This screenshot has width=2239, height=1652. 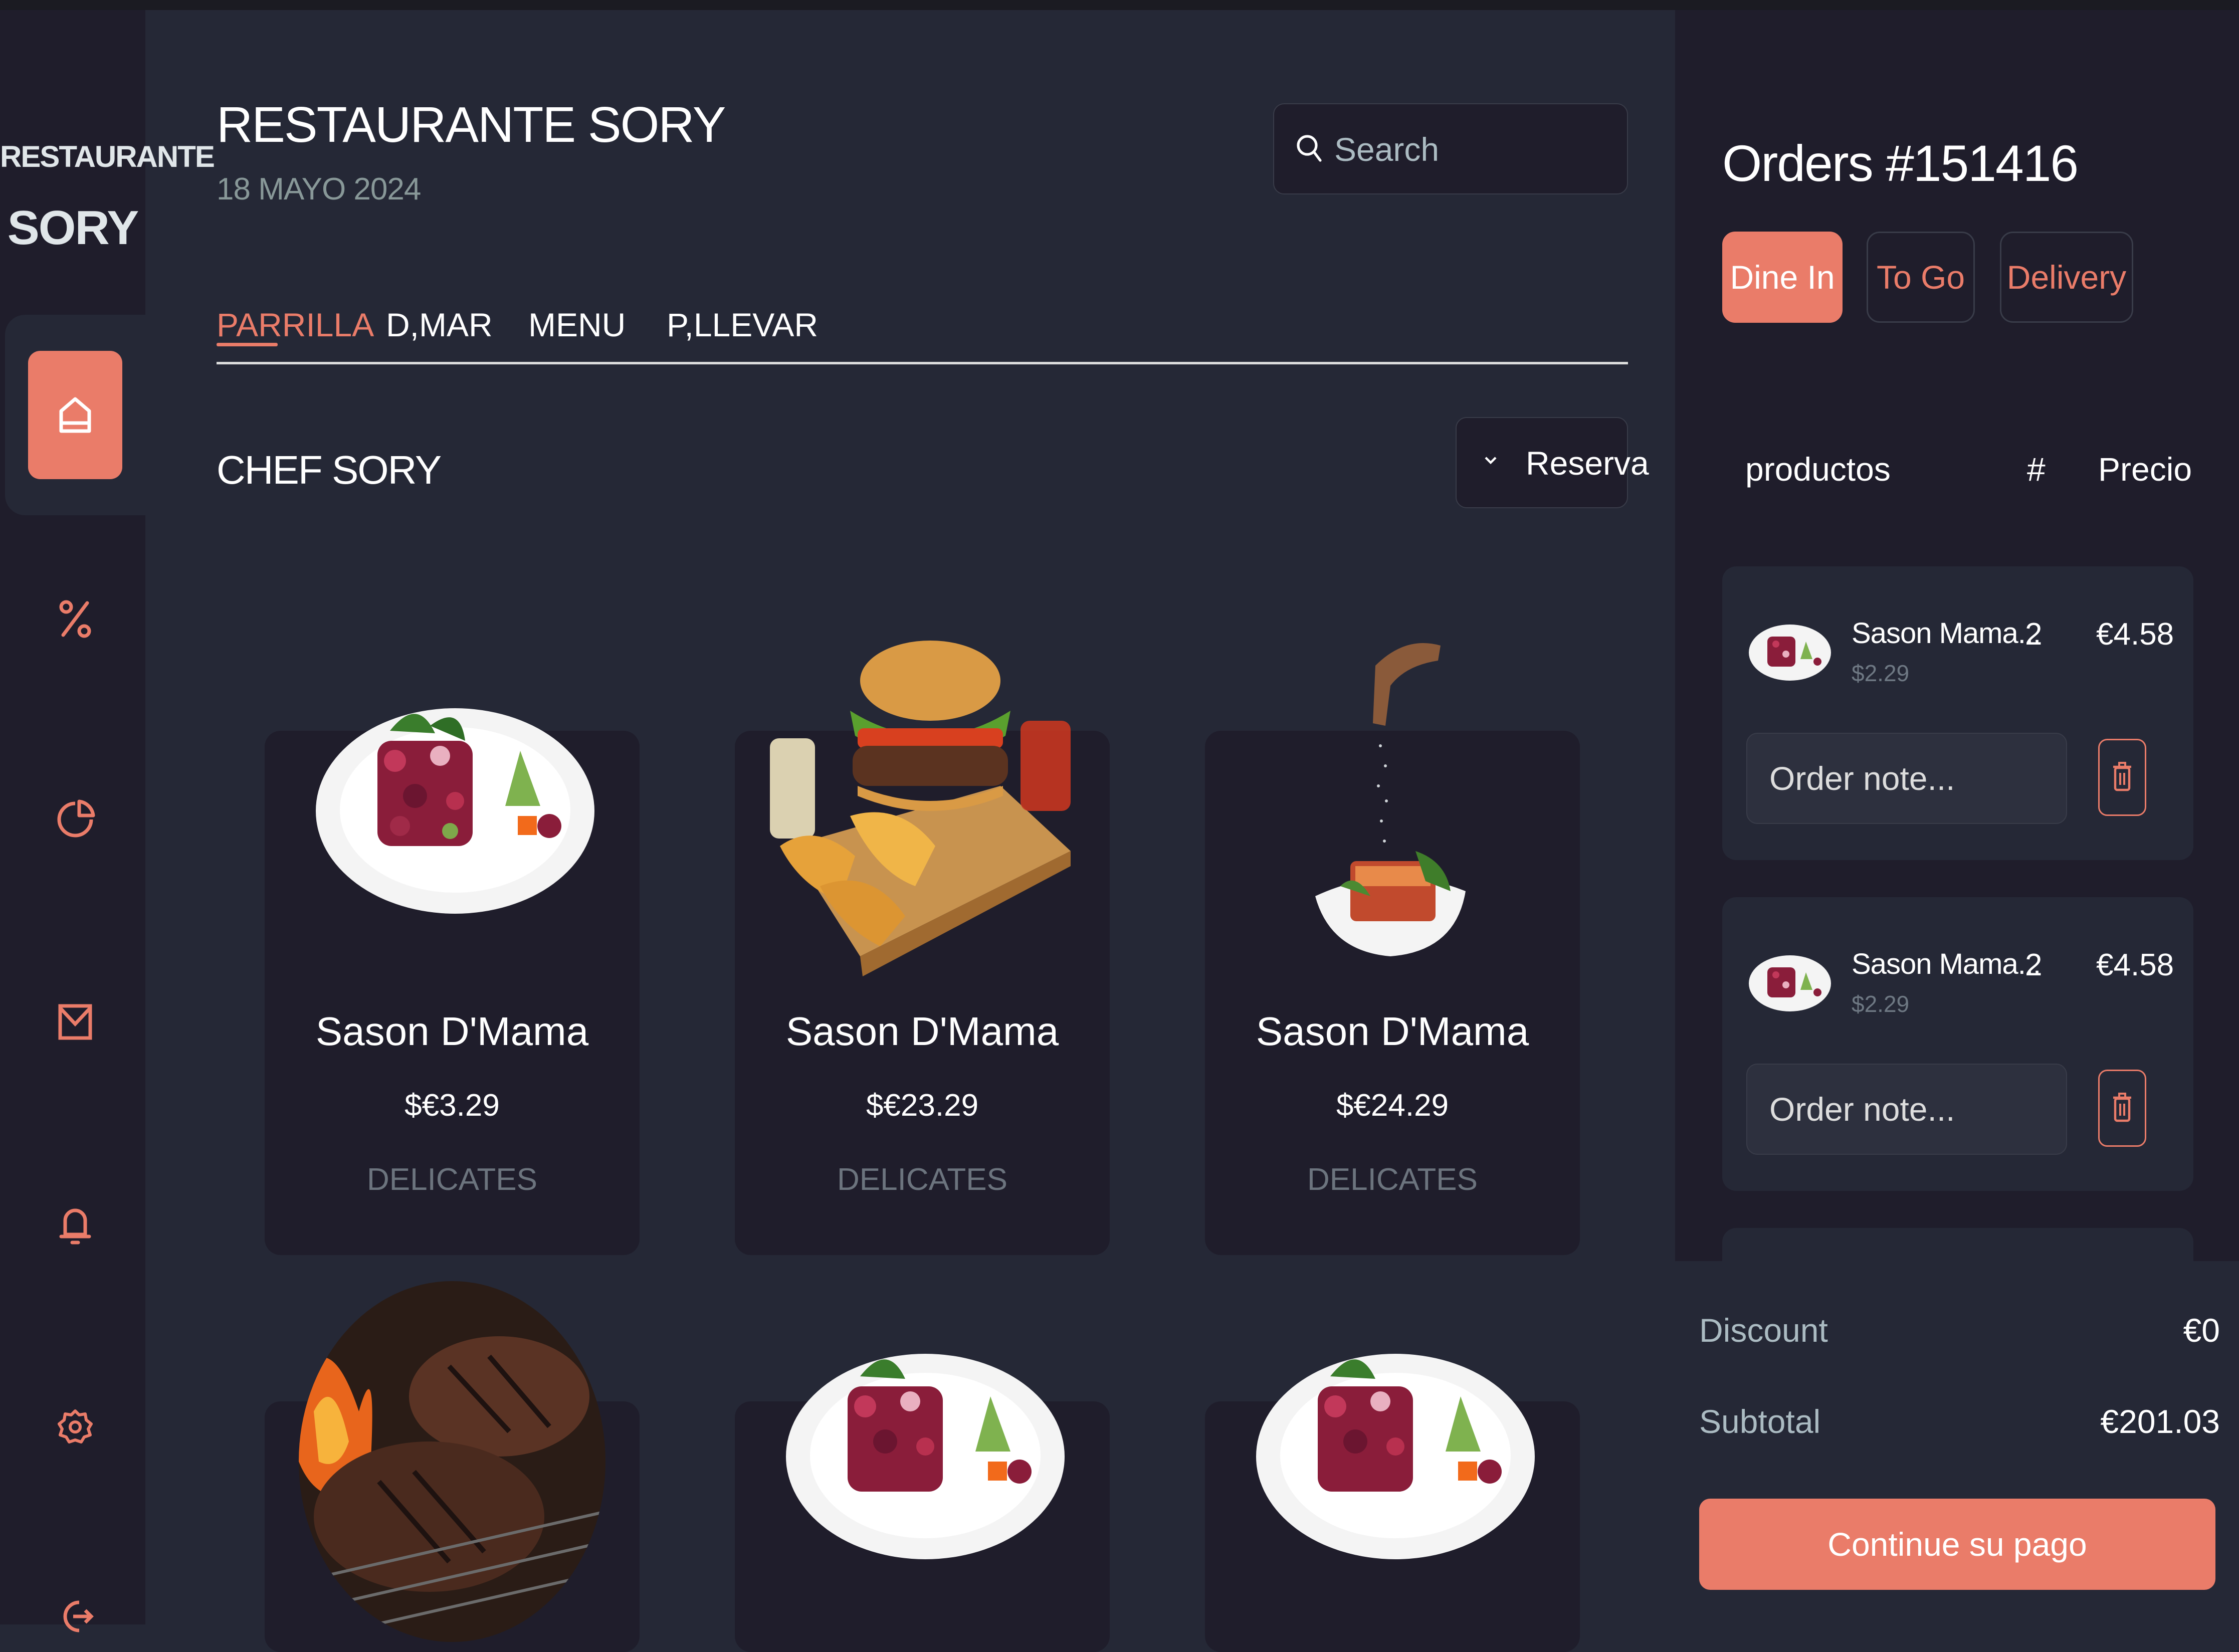 What do you see at coordinates (1818, 469) in the screenshot?
I see `column-header-product: productos` at bounding box center [1818, 469].